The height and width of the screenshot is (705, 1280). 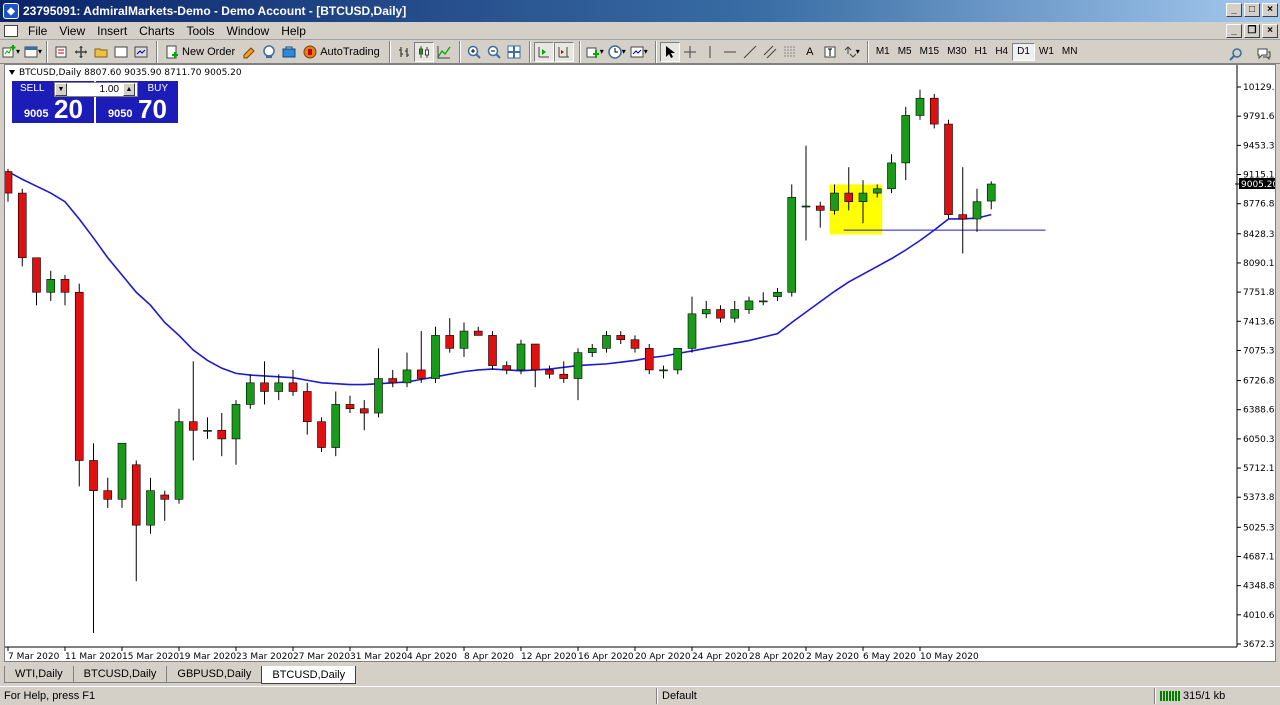 I want to click on timeframe-d1: D1, so click(x=1023, y=51).